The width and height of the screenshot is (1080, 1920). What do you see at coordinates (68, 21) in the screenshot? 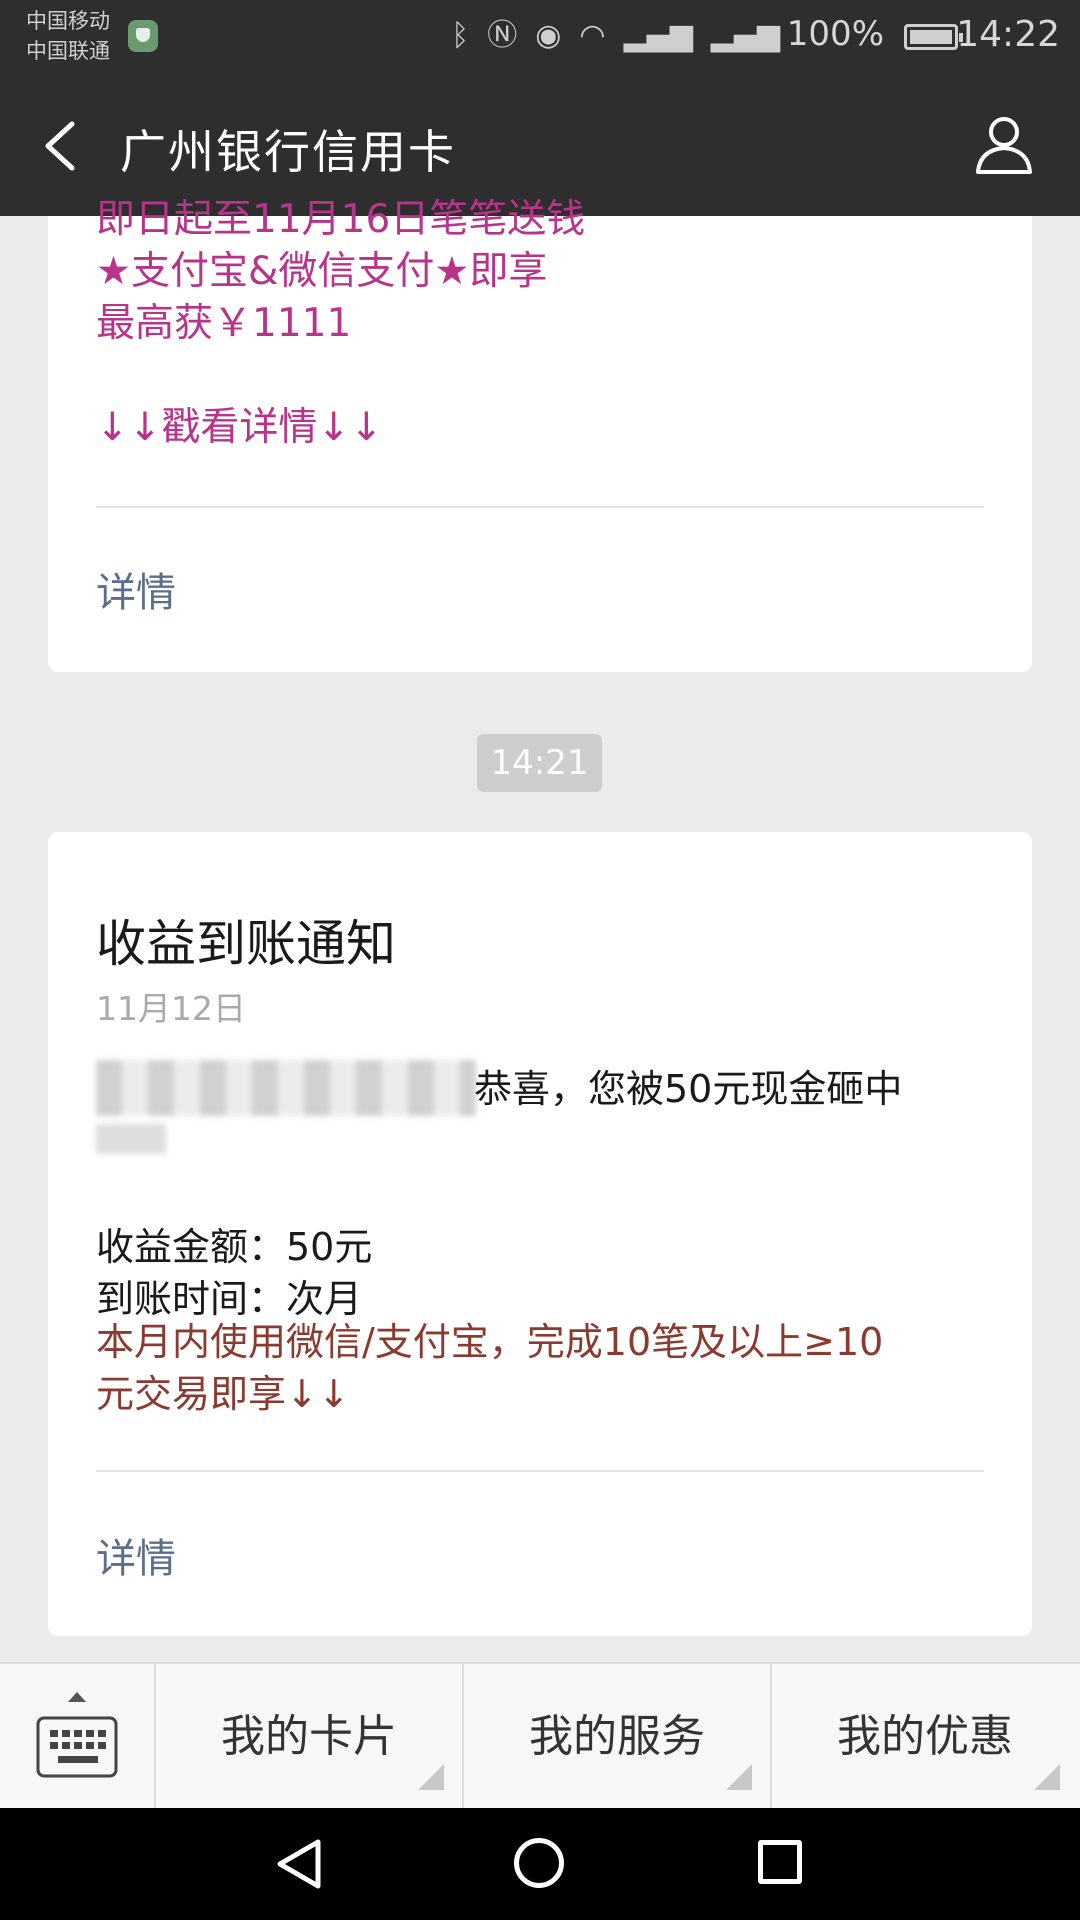
I see `carrier-1: 中国移动` at bounding box center [68, 21].